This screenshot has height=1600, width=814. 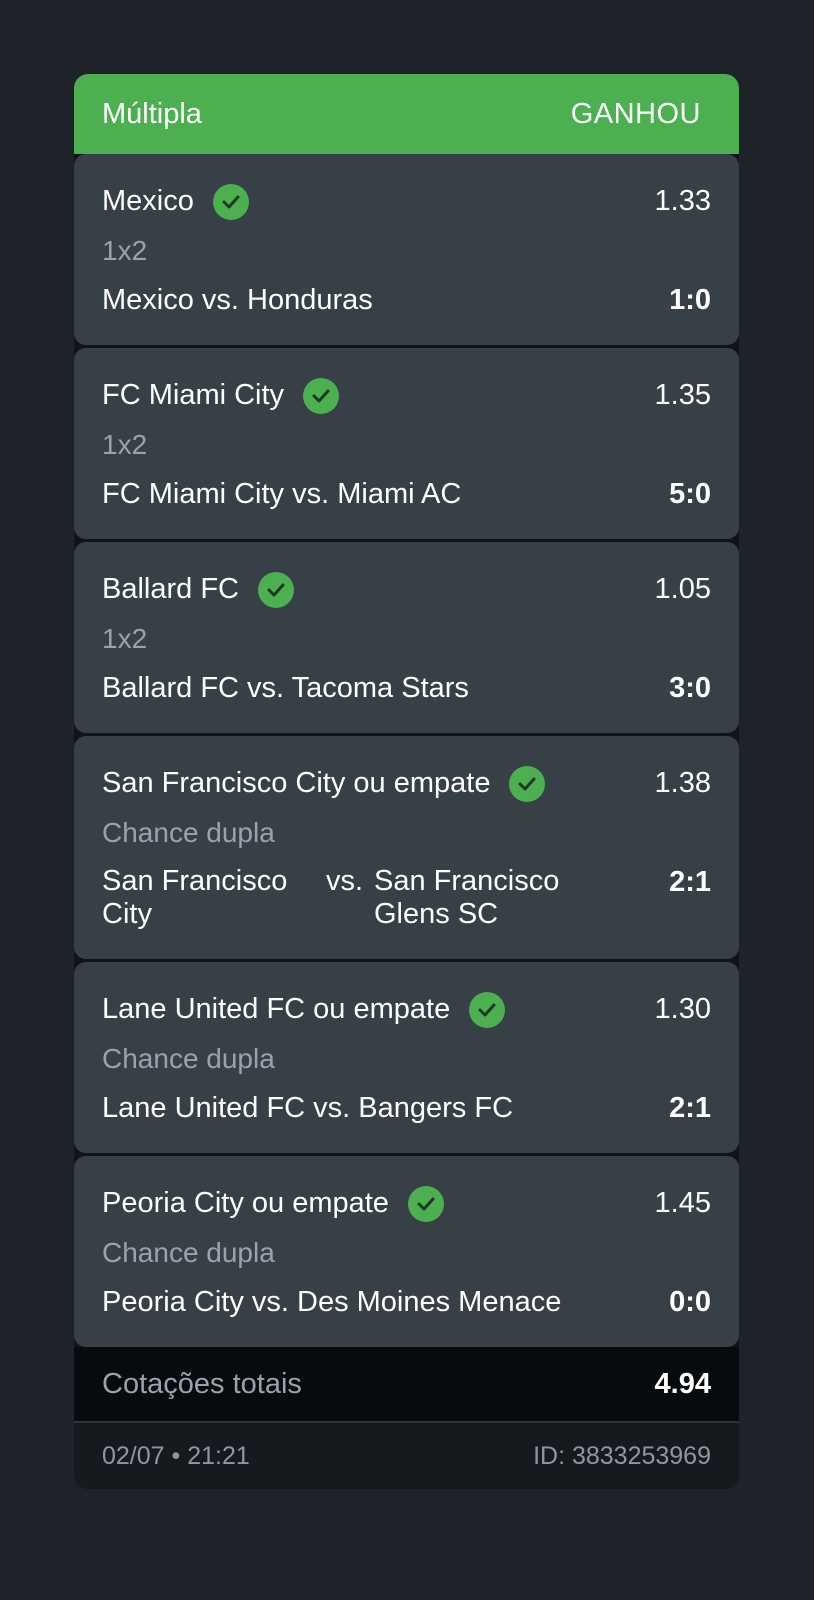 I want to click on selection-odd: 1.35, so click(x=682, y=395).